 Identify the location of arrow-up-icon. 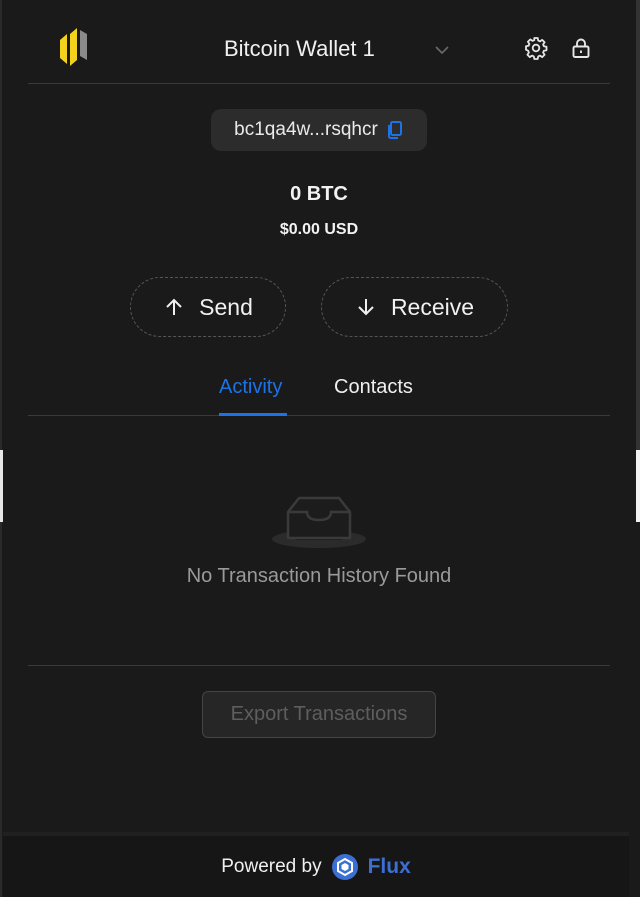
(174, 306).